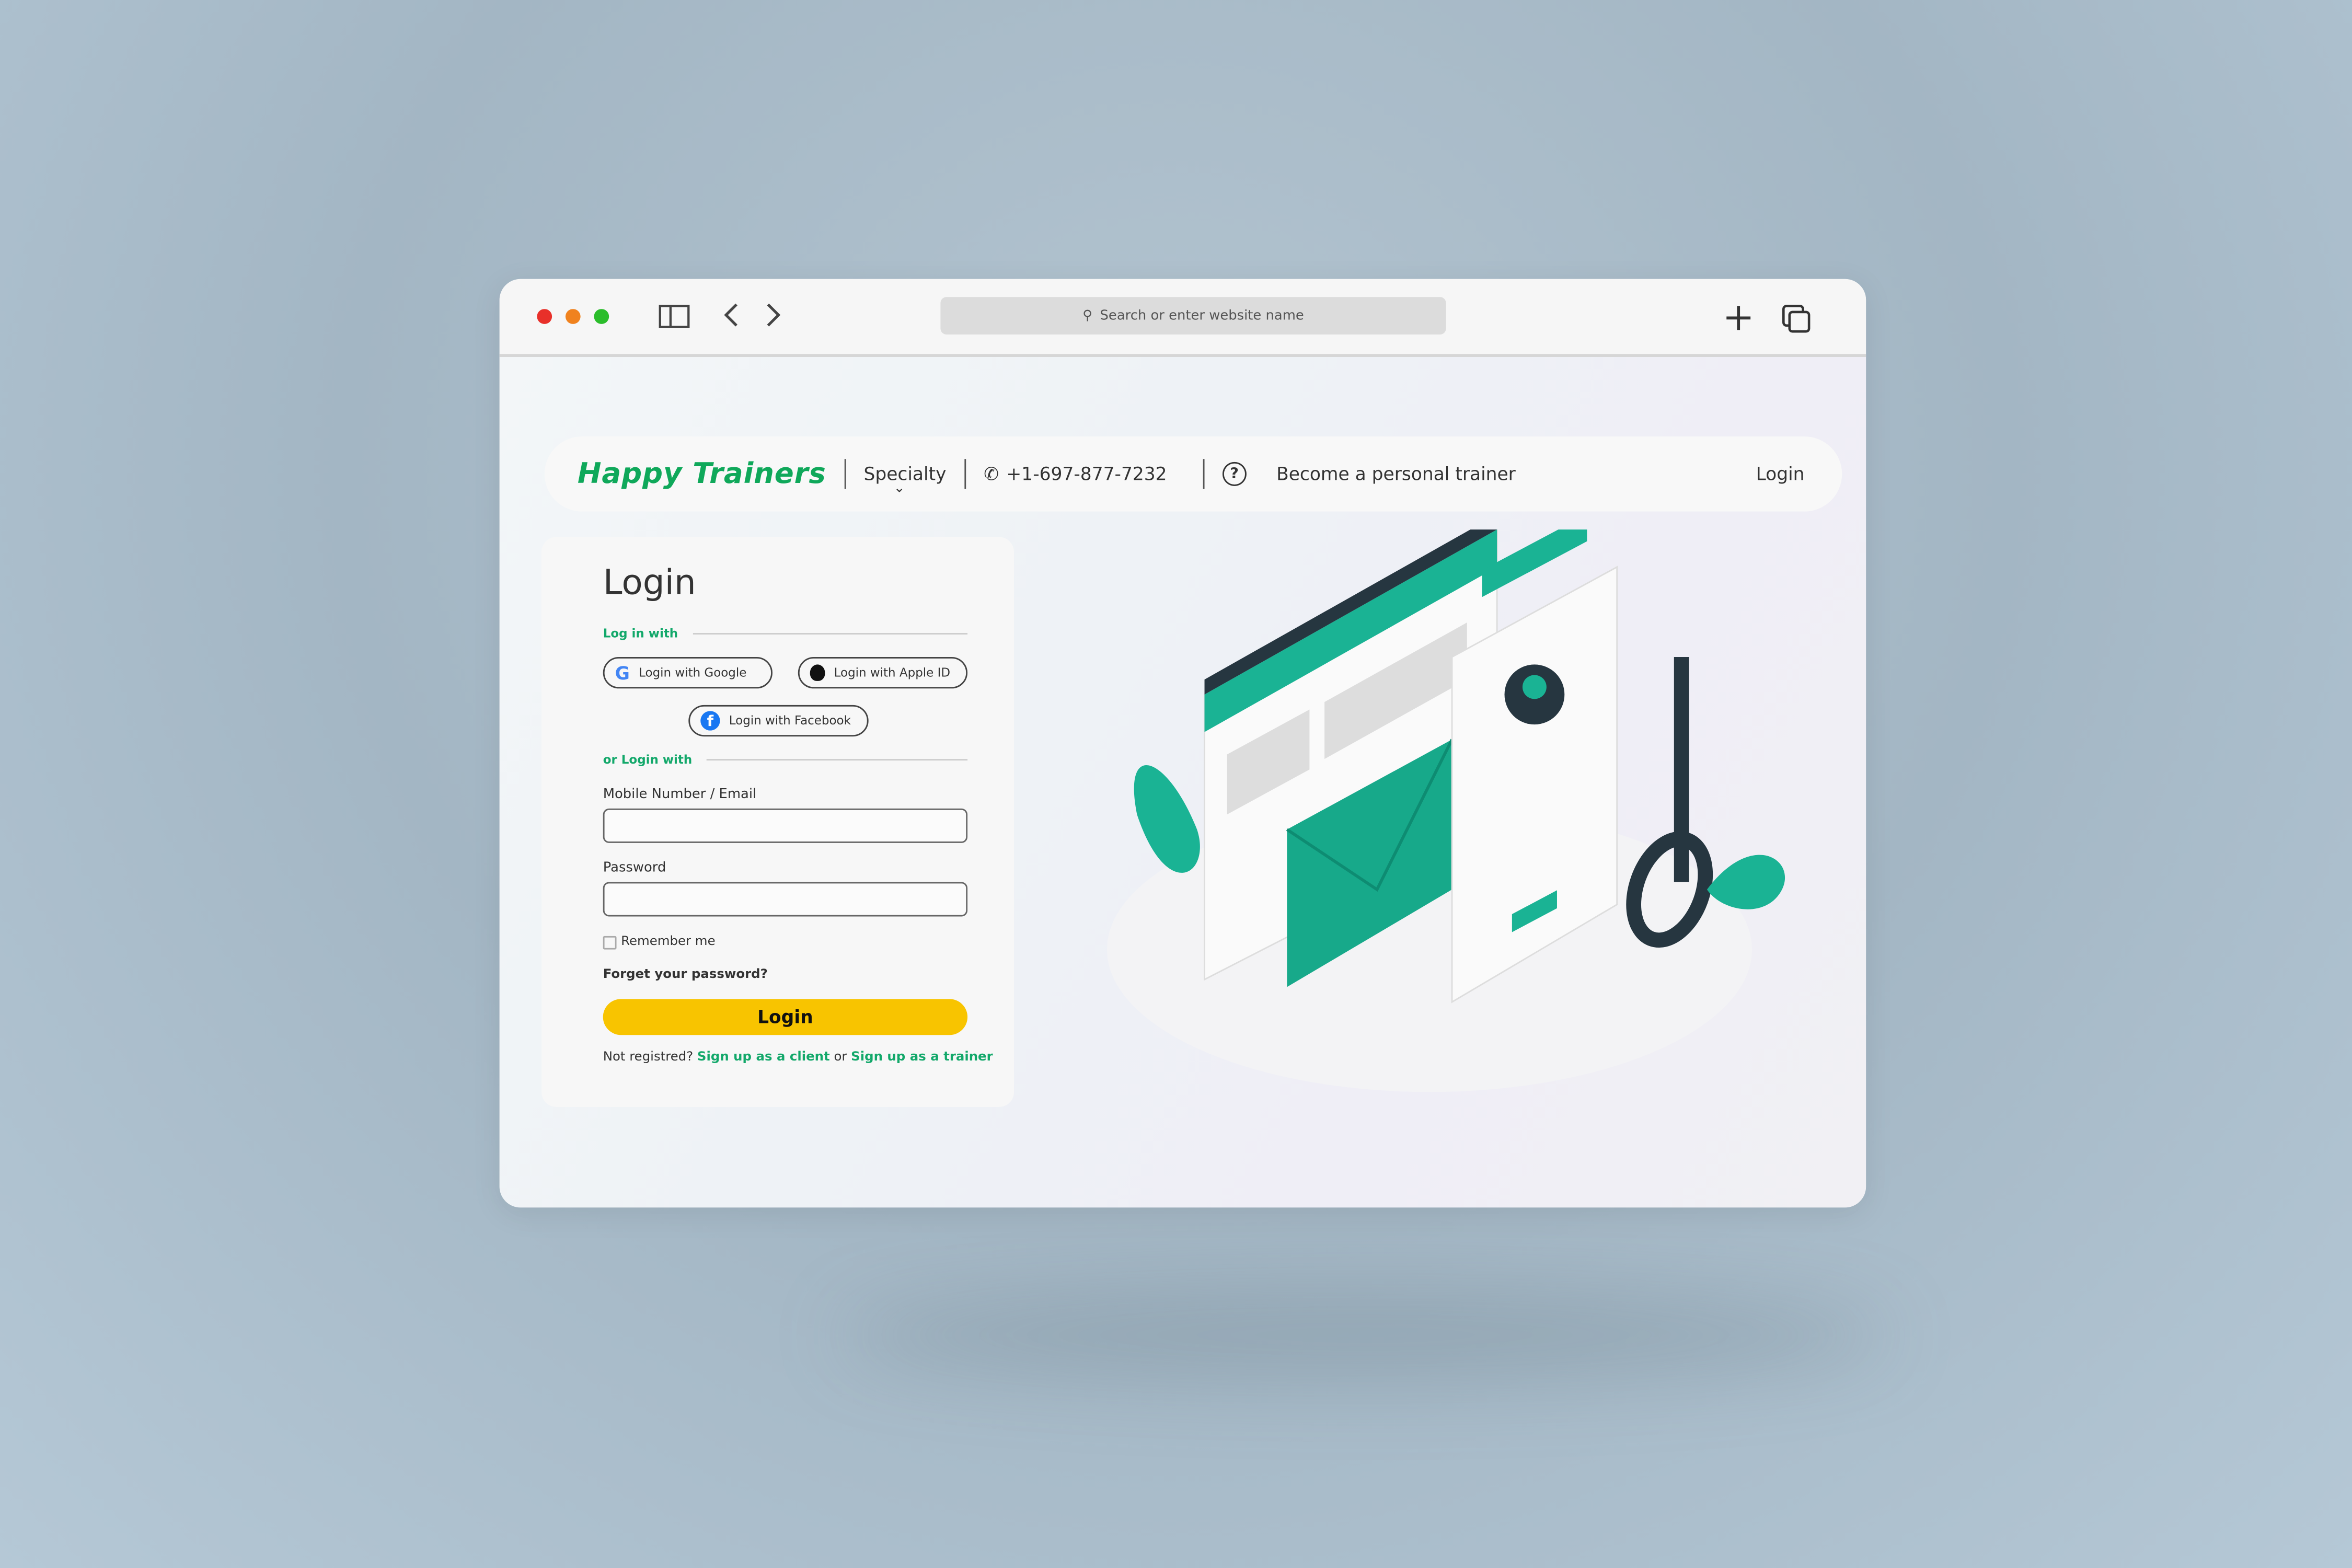 The height and width of the screenshot is (1568, 2352). I want to click on facebook-login-button: f Login with Facebook, so click(778, 721).